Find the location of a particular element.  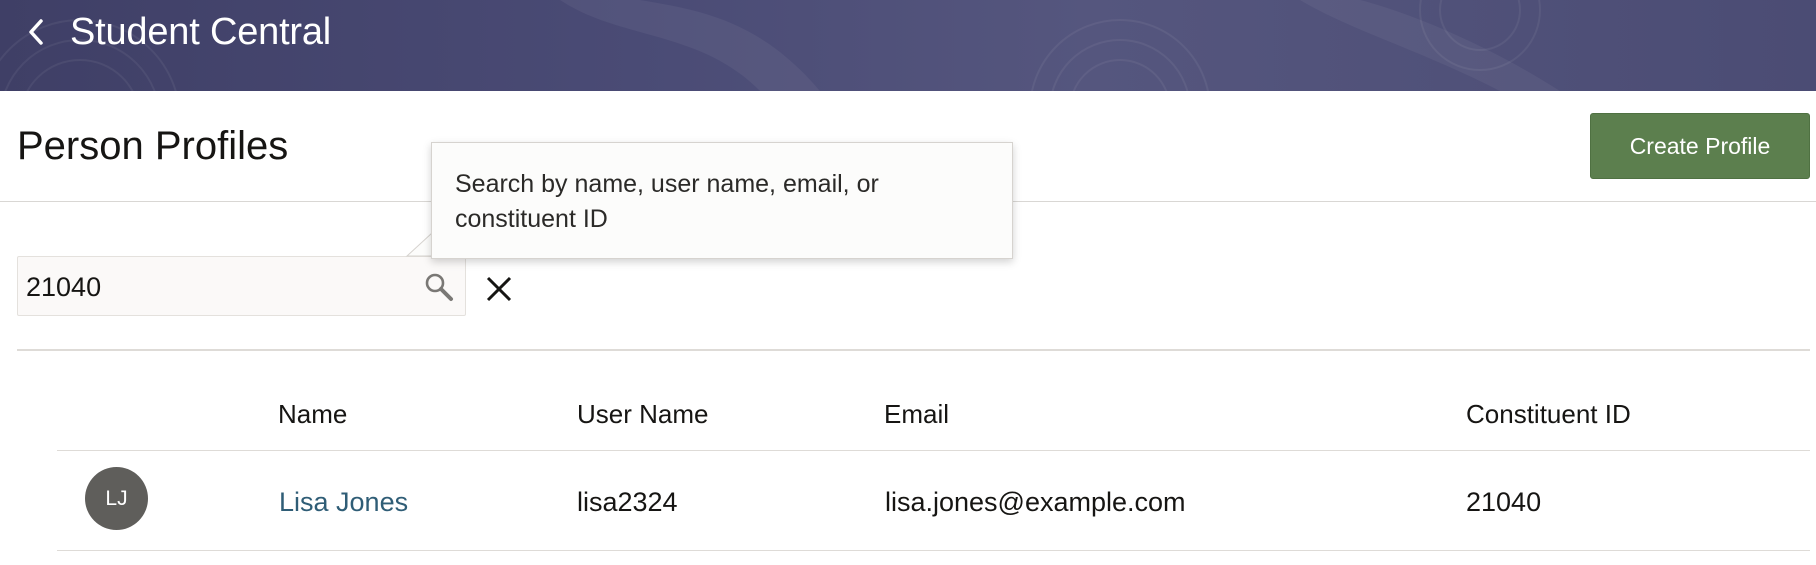

close-icon is located at coordinates (499, 289).